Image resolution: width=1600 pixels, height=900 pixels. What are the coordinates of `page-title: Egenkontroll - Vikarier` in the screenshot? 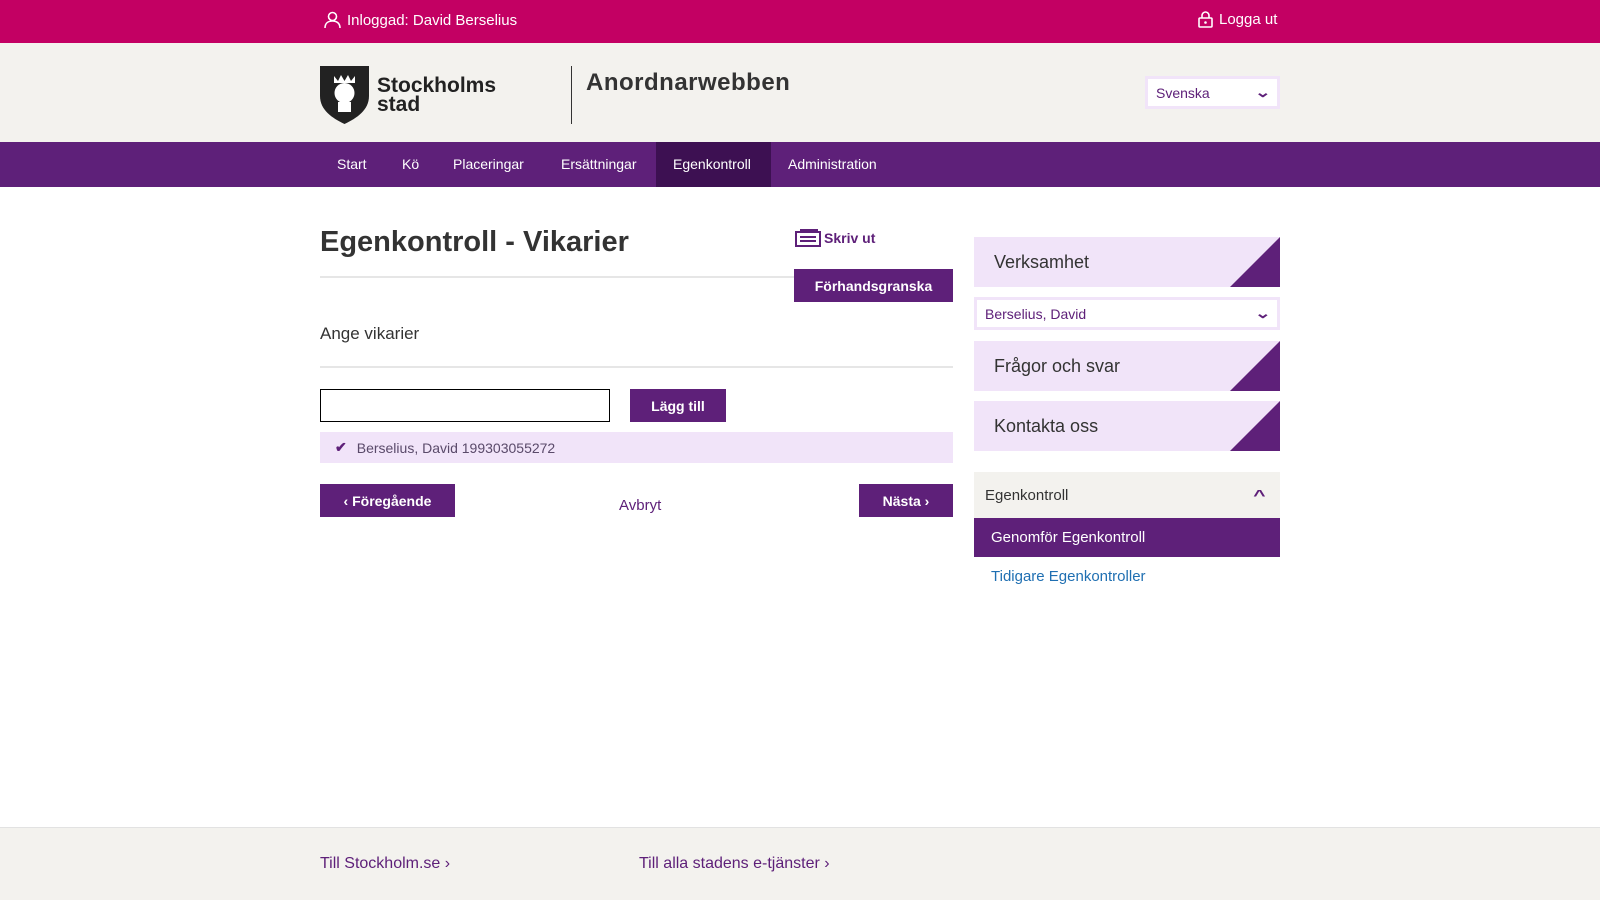 It's located at (474, 242).